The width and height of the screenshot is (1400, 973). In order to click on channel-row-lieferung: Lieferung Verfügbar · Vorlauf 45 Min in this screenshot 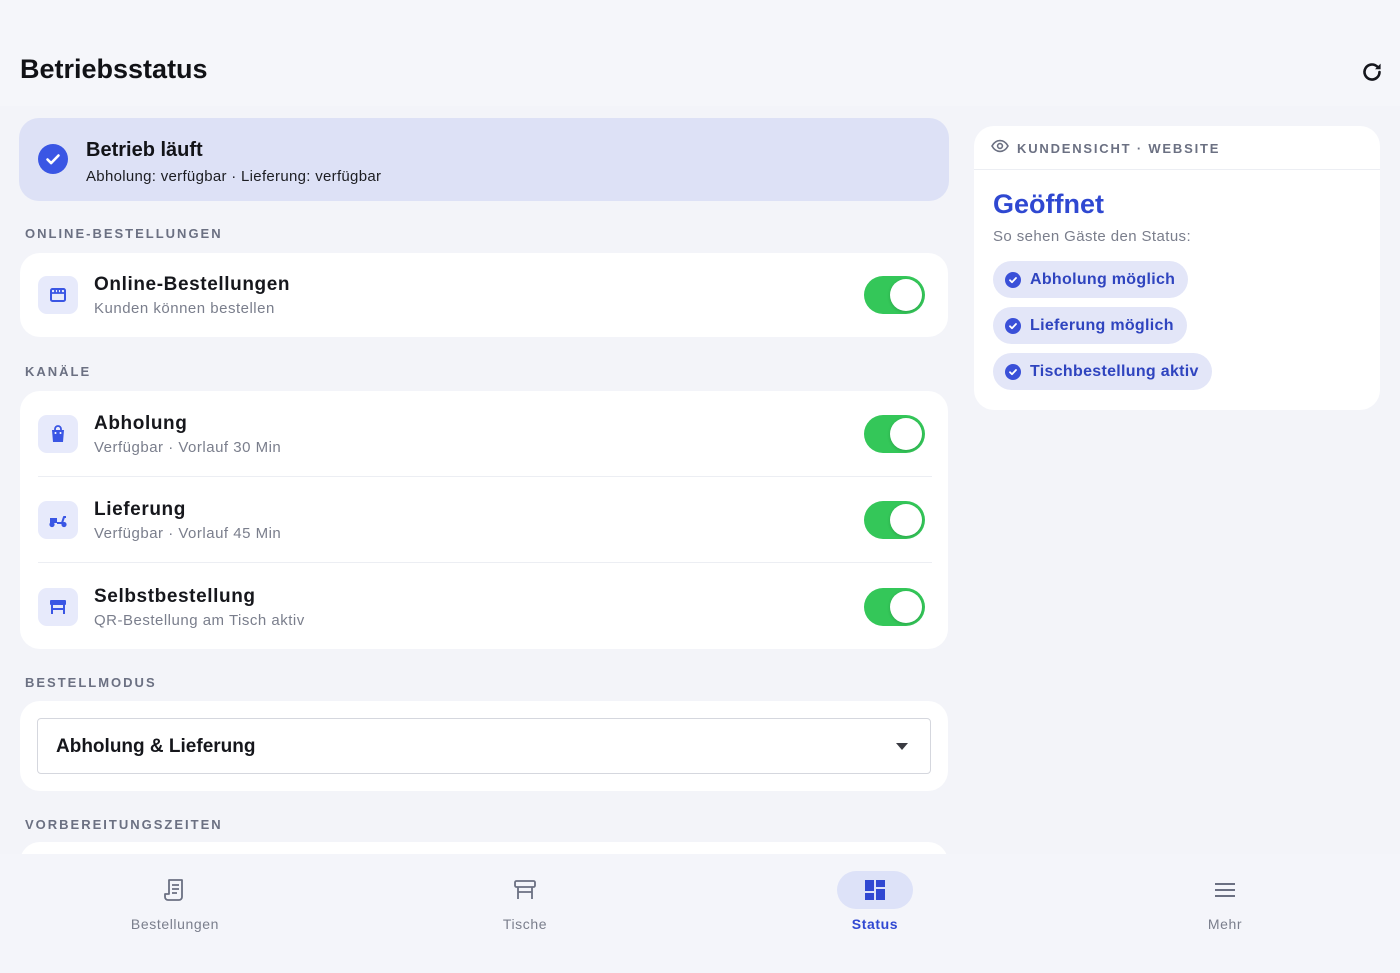, I will do `click(484, 520)`.